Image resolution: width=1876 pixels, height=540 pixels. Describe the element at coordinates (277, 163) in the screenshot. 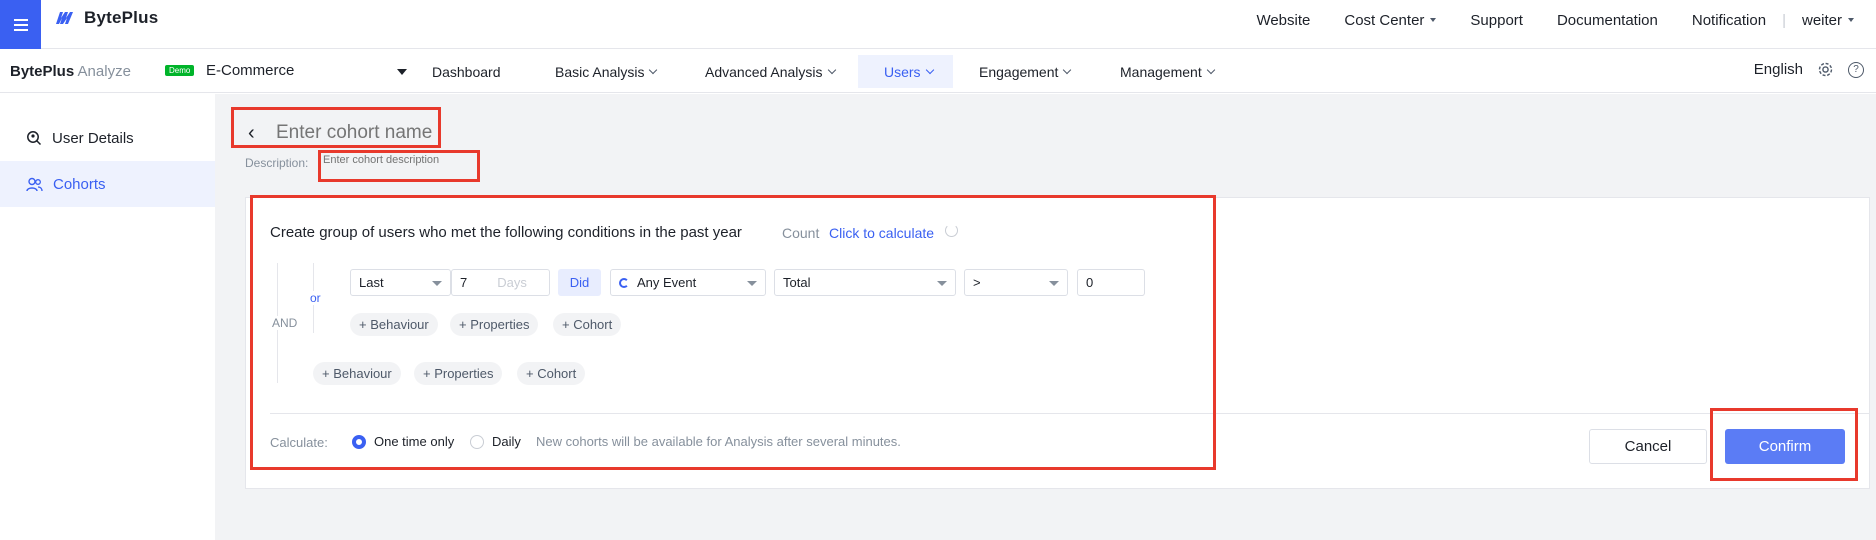

I see `description-label: Description:` at that location.